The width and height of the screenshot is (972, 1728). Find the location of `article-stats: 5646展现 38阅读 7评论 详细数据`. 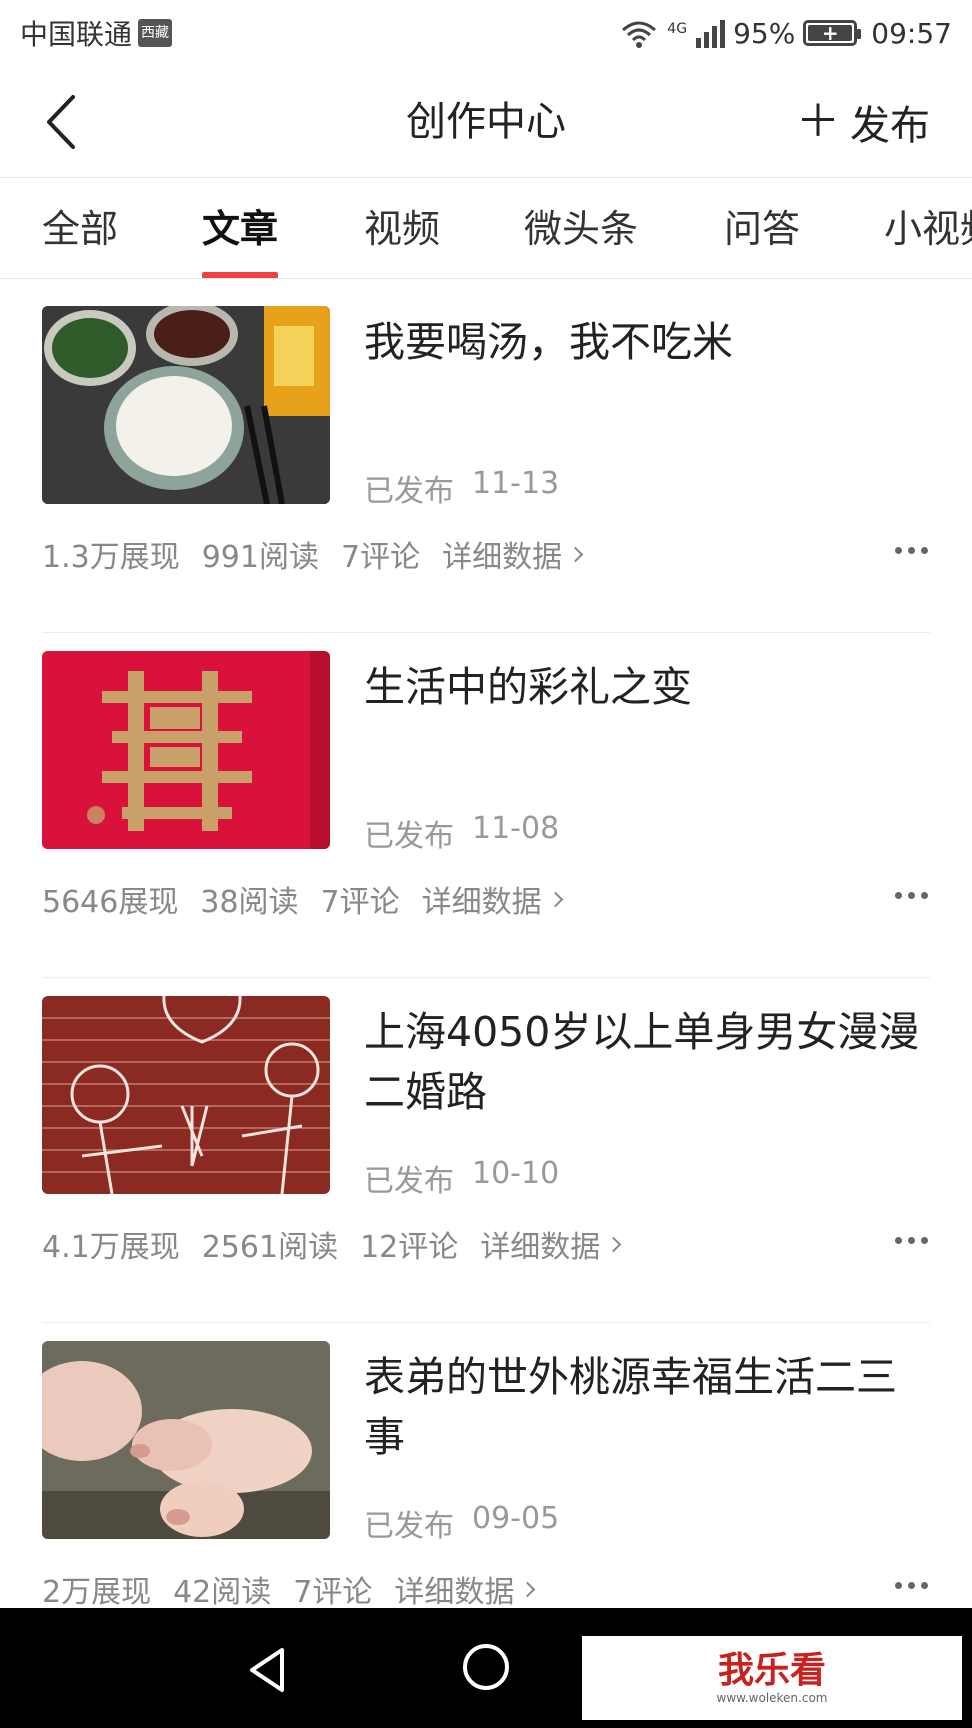

article-stats: 5646展现 38阅读 7评论 详细数据 is located at coordinates (302, 899).